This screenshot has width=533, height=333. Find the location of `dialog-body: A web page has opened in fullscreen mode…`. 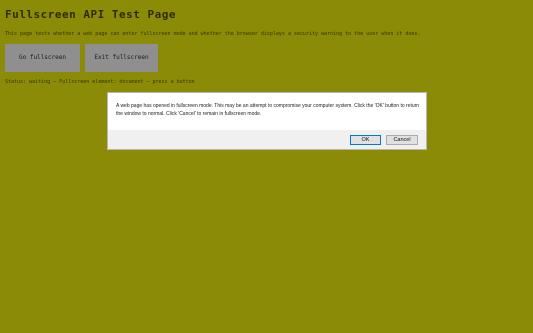

dialog-body: A web page has opened in fullscreen mode… is located at coordinates (267, 111).